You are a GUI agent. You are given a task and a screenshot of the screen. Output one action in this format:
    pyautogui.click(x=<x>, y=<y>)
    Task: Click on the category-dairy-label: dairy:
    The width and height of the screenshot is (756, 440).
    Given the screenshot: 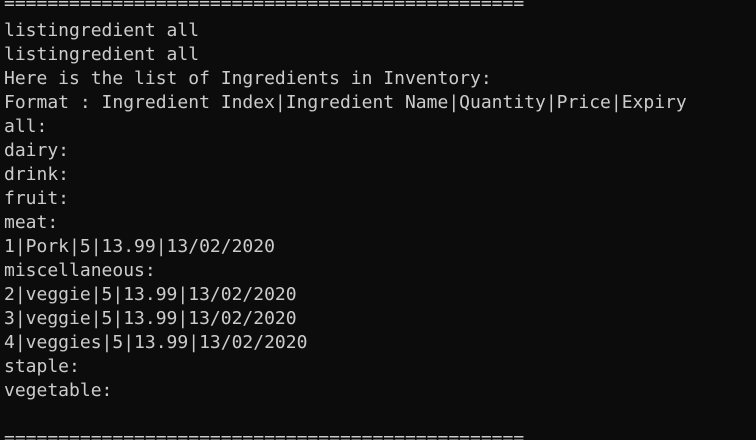 What is the action you would take?
    pyautogui.click(x=37, y=150)
    